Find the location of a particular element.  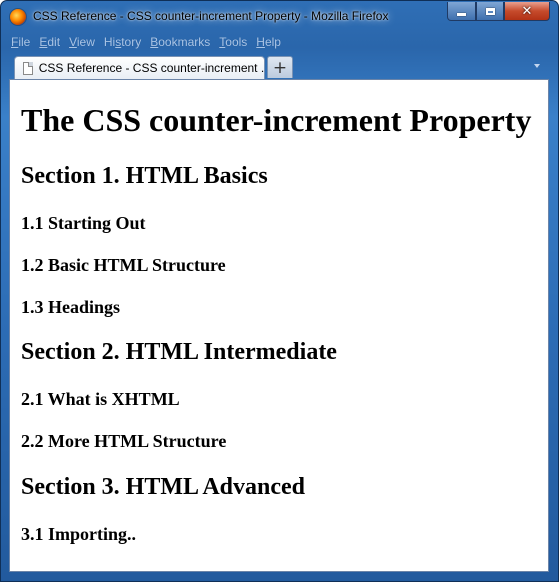

subsection-heading: 1.1 Starting Out is located at coordinates (83, 223).